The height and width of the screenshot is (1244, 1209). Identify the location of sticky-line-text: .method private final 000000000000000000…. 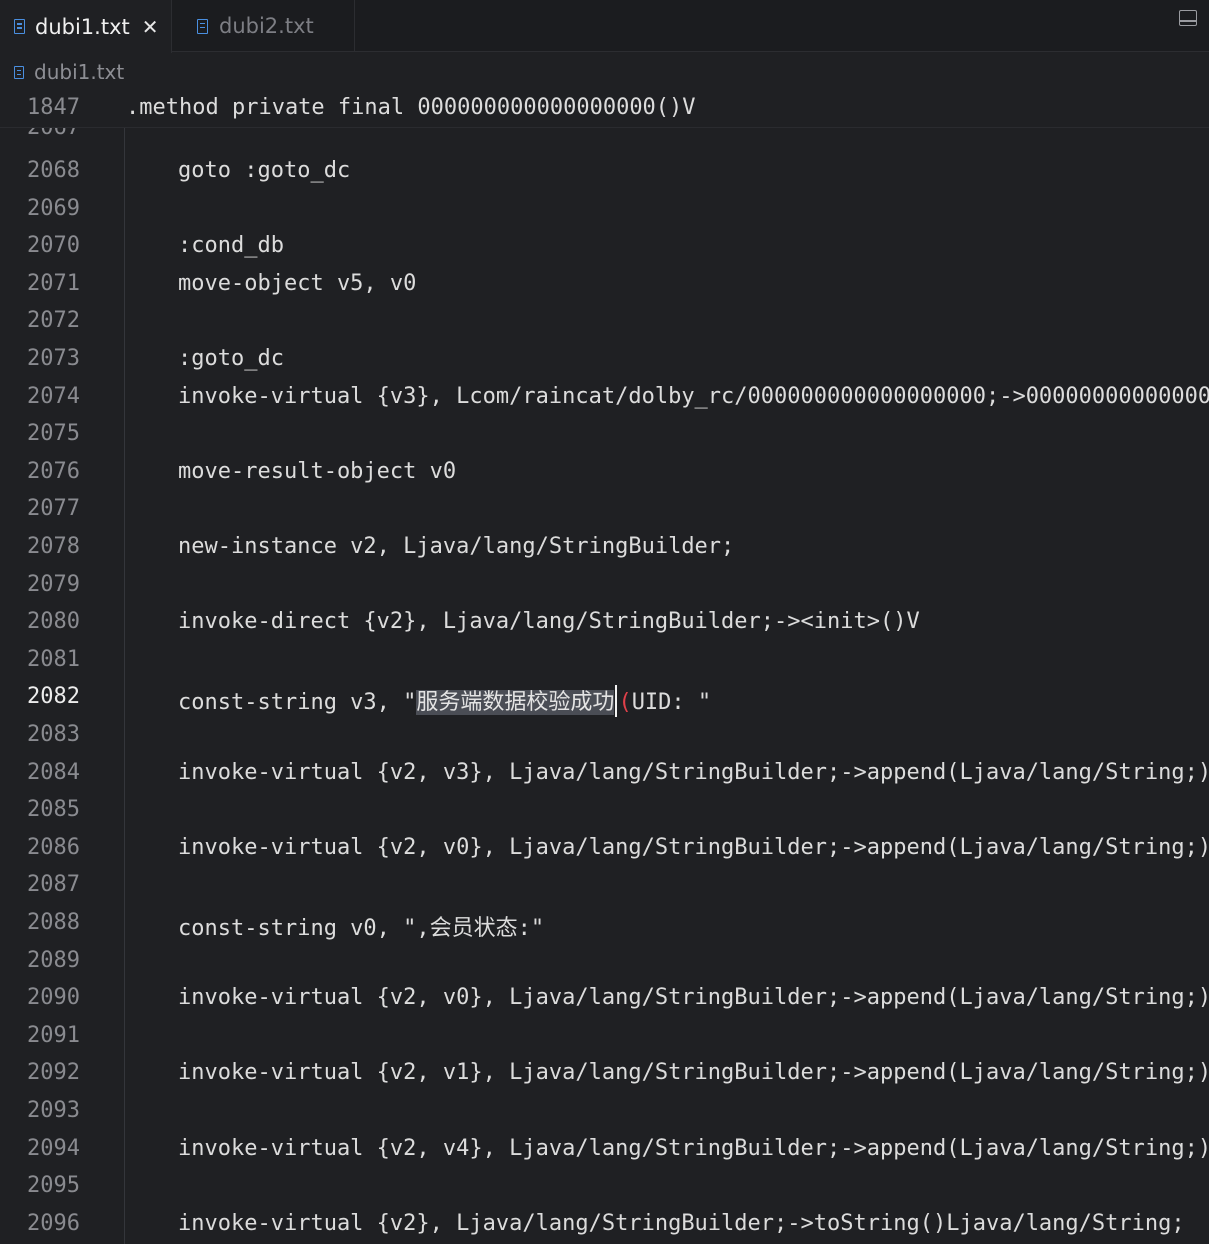
(411, 107).